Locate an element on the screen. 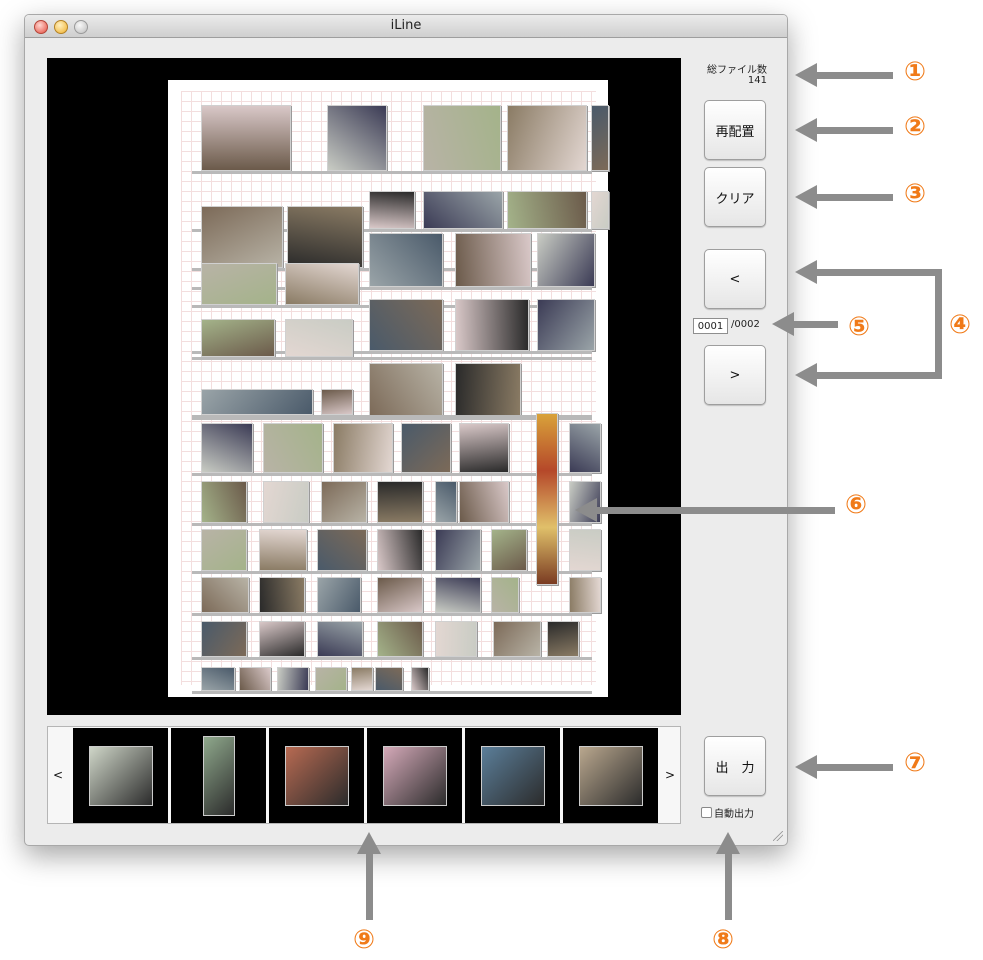 The height and width of the screenshot is (960, 983). filmstrip-thumbnail-pink-cherry-blossoms is located at coordinates (414, 775).